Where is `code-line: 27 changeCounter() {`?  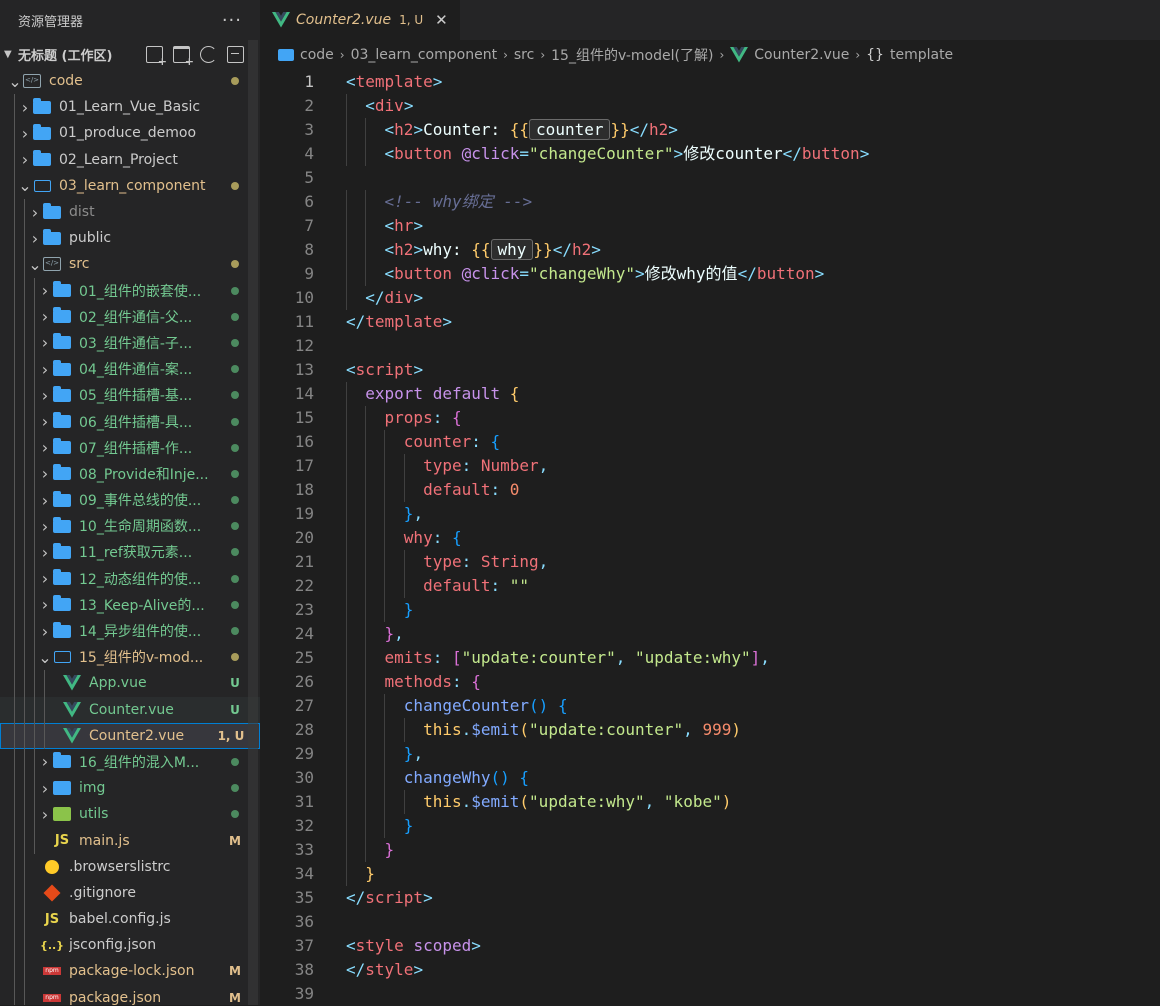
code-line: 27 changeCounter() { is located at coordinates (710, 706).